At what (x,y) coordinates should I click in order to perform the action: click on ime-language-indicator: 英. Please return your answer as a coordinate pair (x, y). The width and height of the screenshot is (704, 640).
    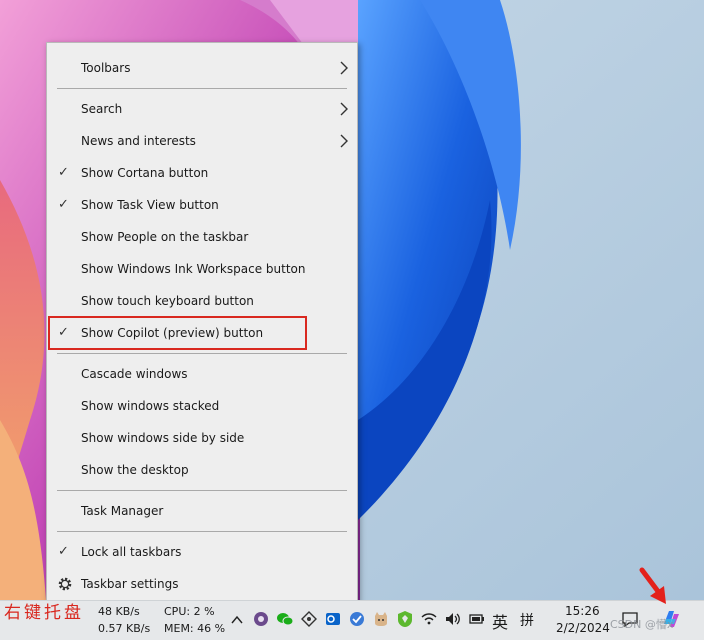
    Looking at the image, I should click on (500, 621).